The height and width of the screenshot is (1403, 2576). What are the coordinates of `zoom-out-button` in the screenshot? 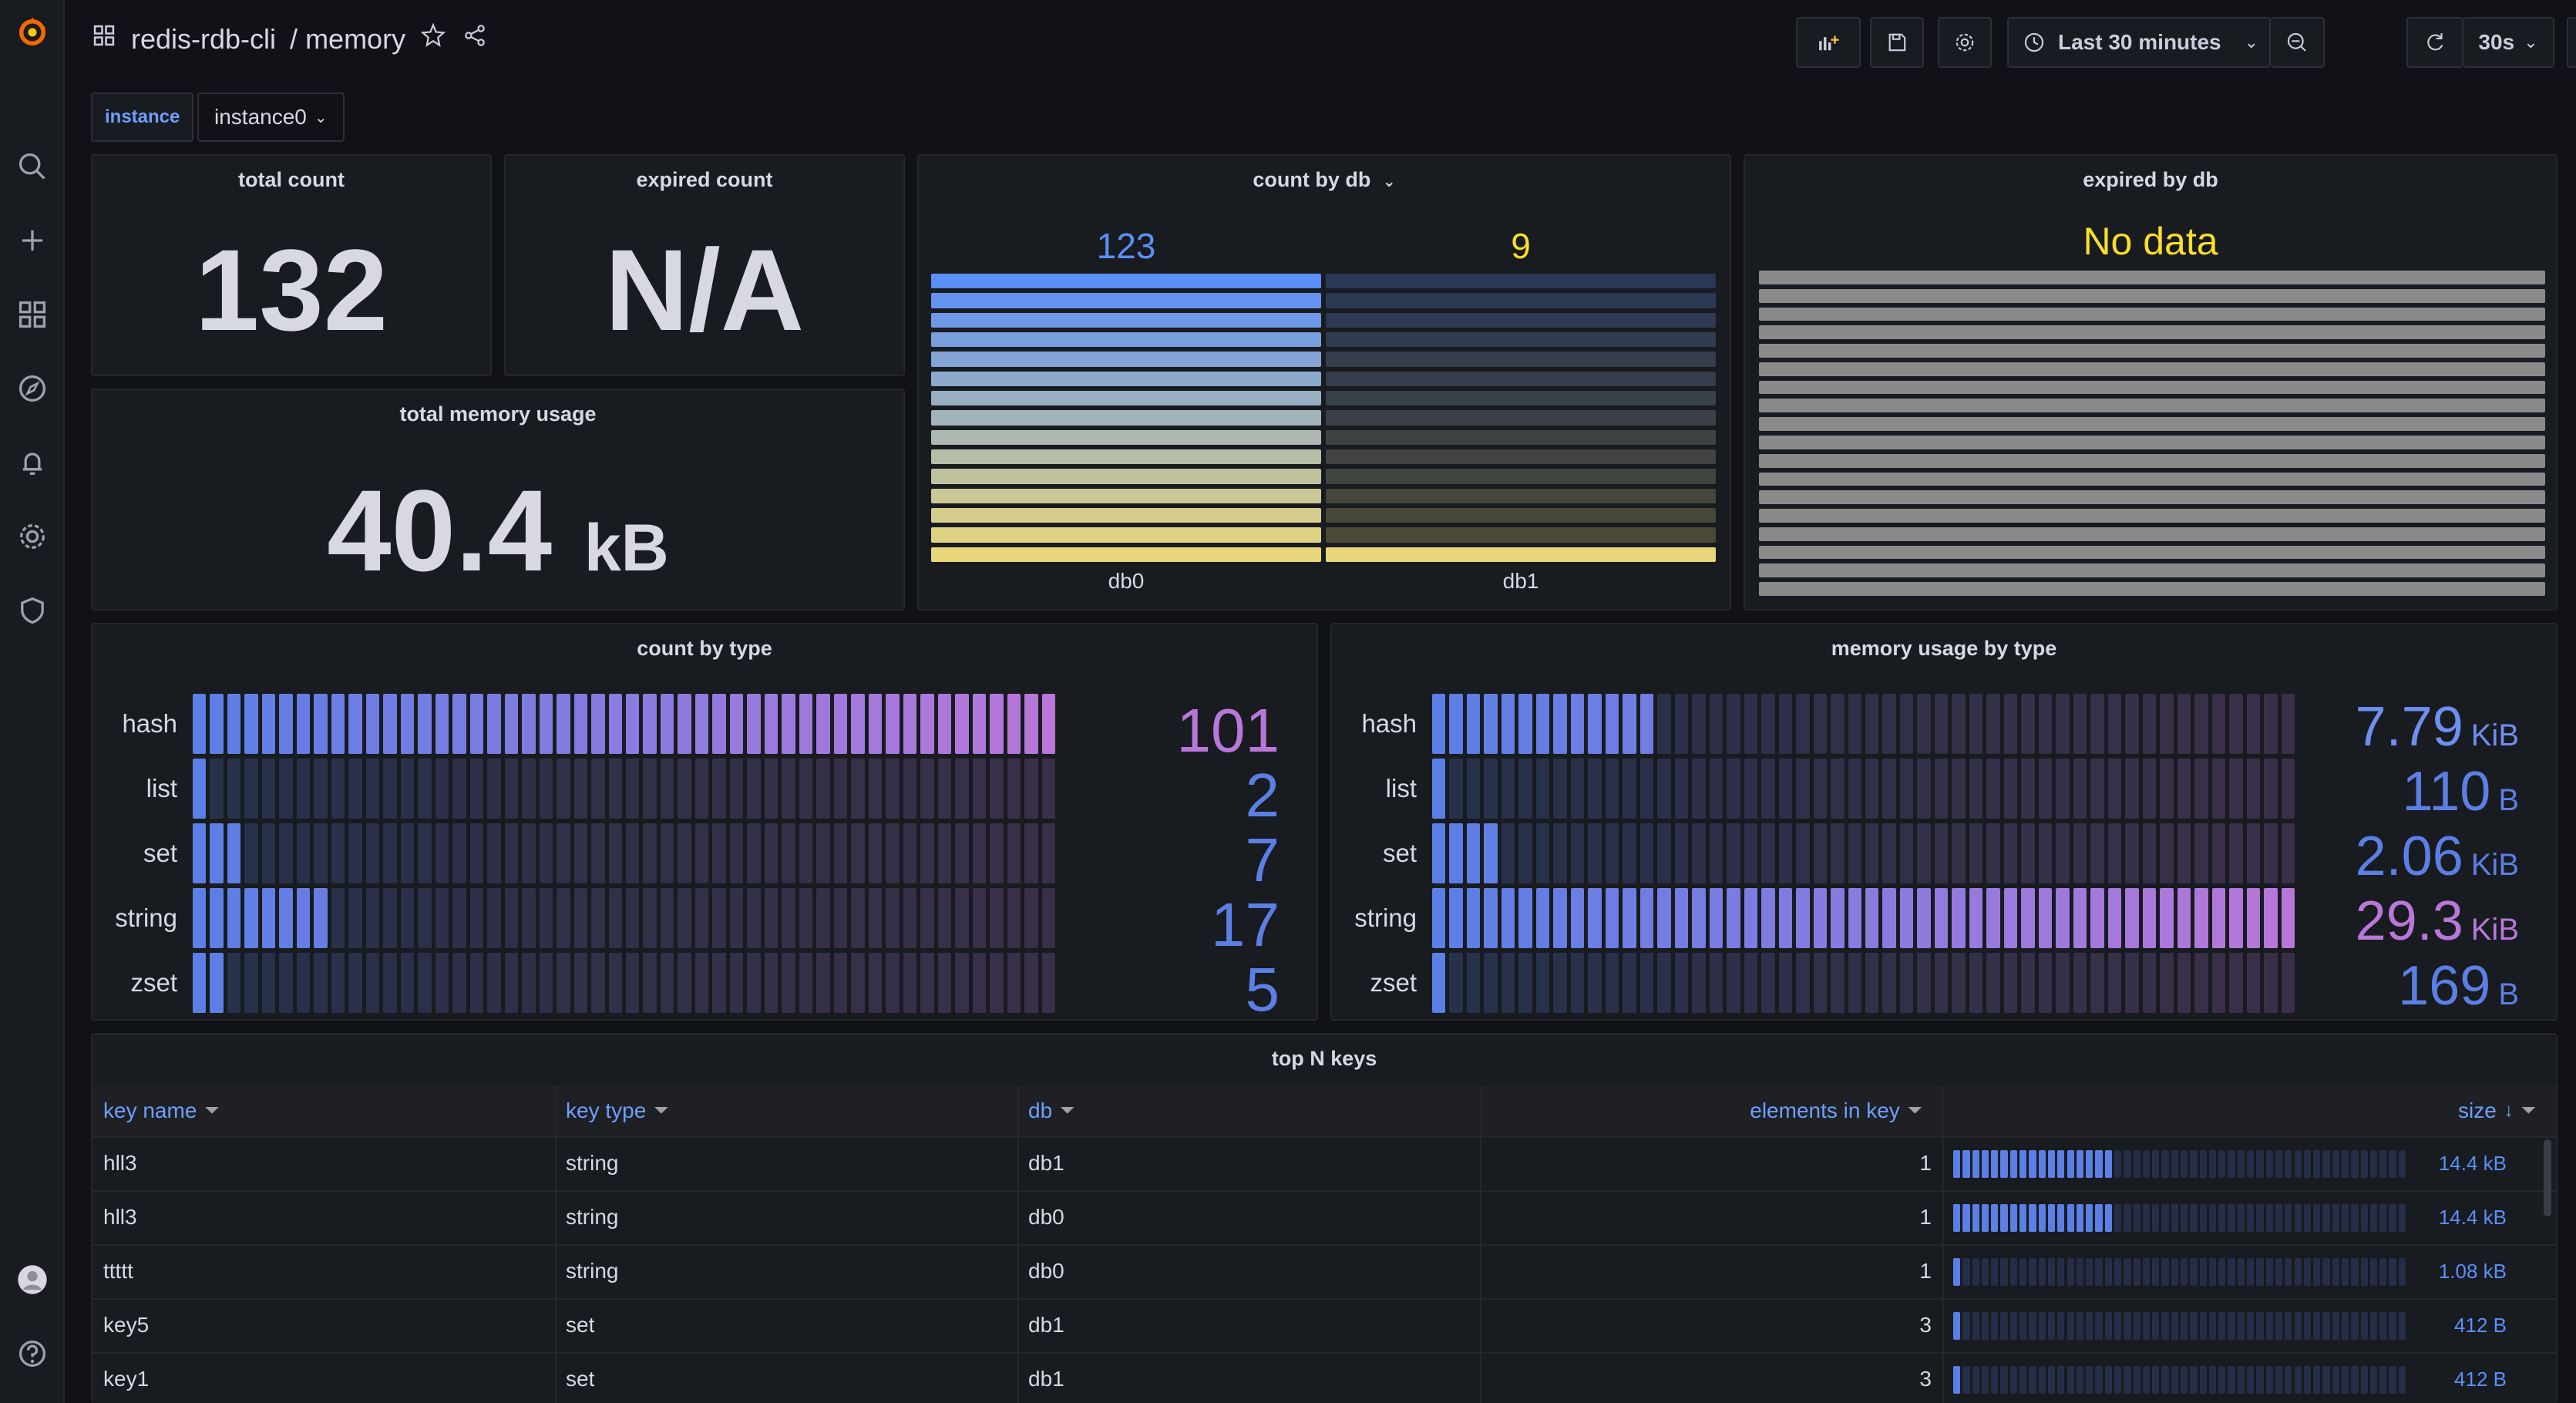 It's located at (2298, 42).